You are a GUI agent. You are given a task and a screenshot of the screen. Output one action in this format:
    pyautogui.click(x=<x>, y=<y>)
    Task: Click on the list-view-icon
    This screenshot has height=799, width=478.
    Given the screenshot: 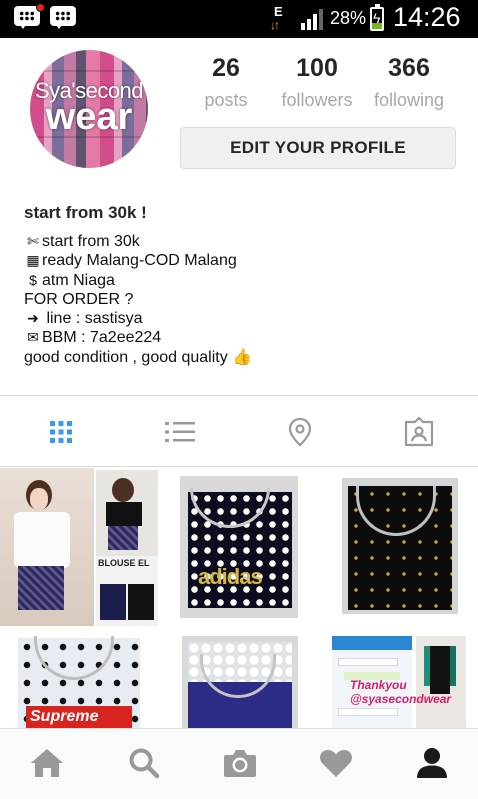 What is the action you would take?
    pyautogui.click(x=180, y=432)
    